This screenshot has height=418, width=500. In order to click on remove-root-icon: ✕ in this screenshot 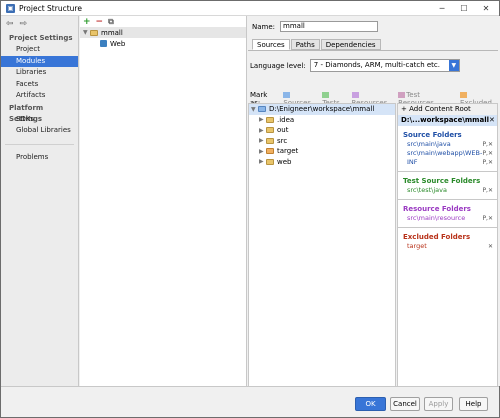, I will do `click(492, 120)`.